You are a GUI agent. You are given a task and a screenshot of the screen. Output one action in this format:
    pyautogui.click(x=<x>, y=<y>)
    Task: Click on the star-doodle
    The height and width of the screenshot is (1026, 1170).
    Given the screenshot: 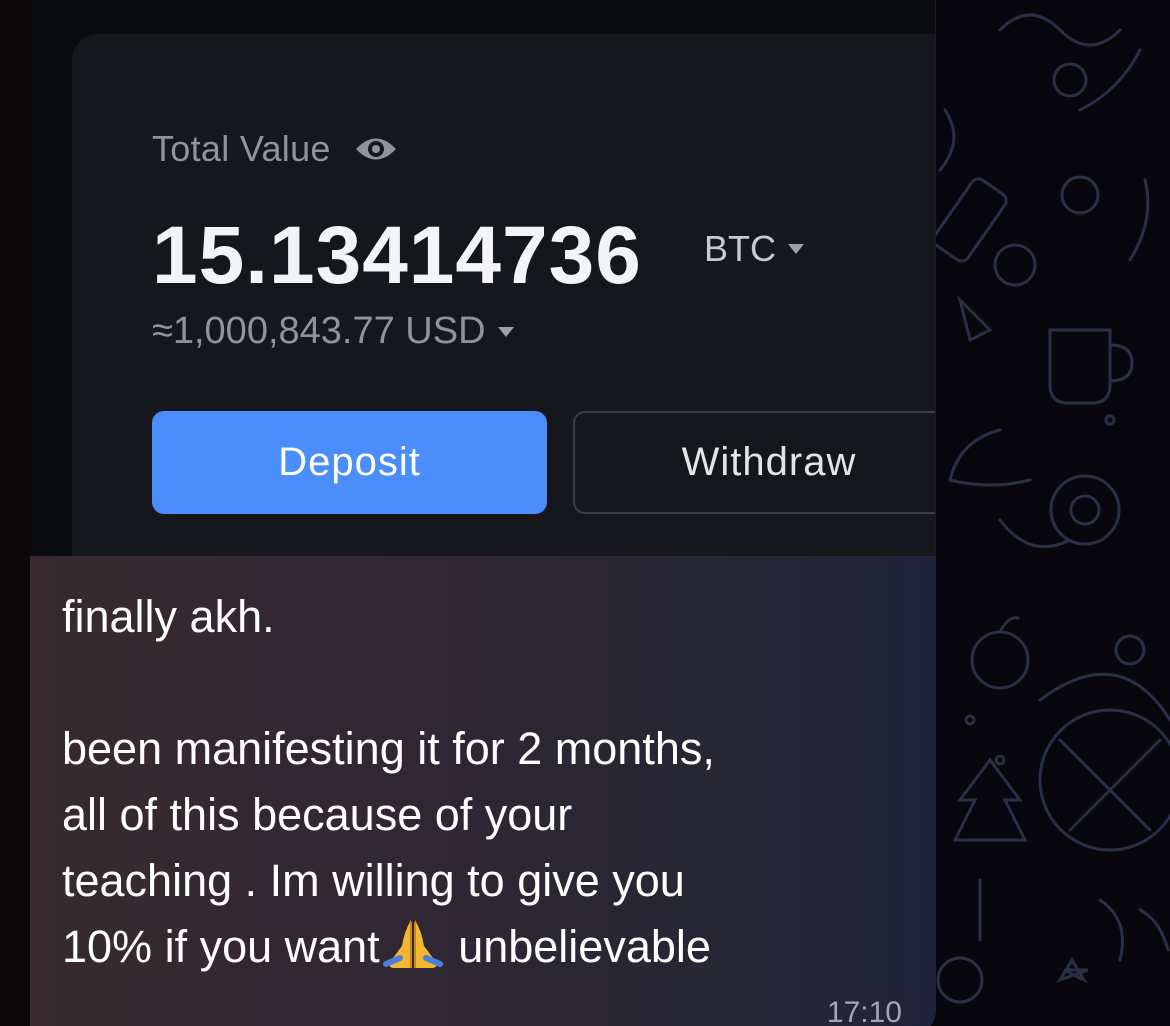 What is the action you would take?
    pyautogui.click(x=1072, y=970)
    